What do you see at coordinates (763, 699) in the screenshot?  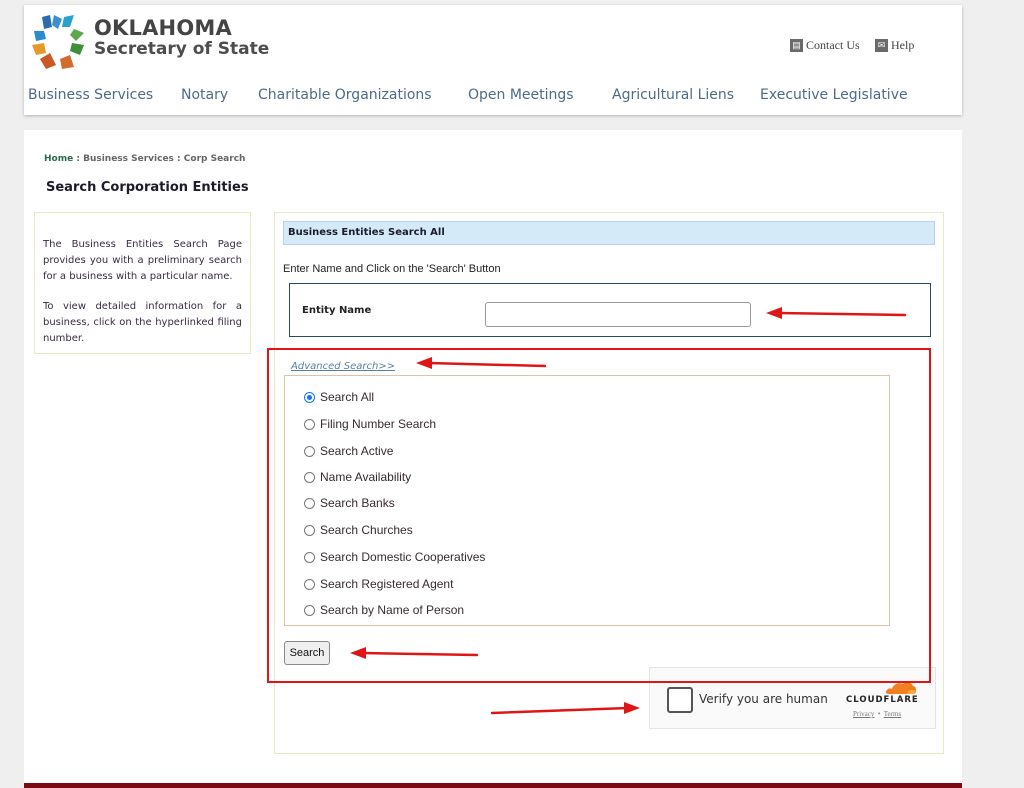 I see `captcha-label: Verify you are human` at bounding box center [763, 699].